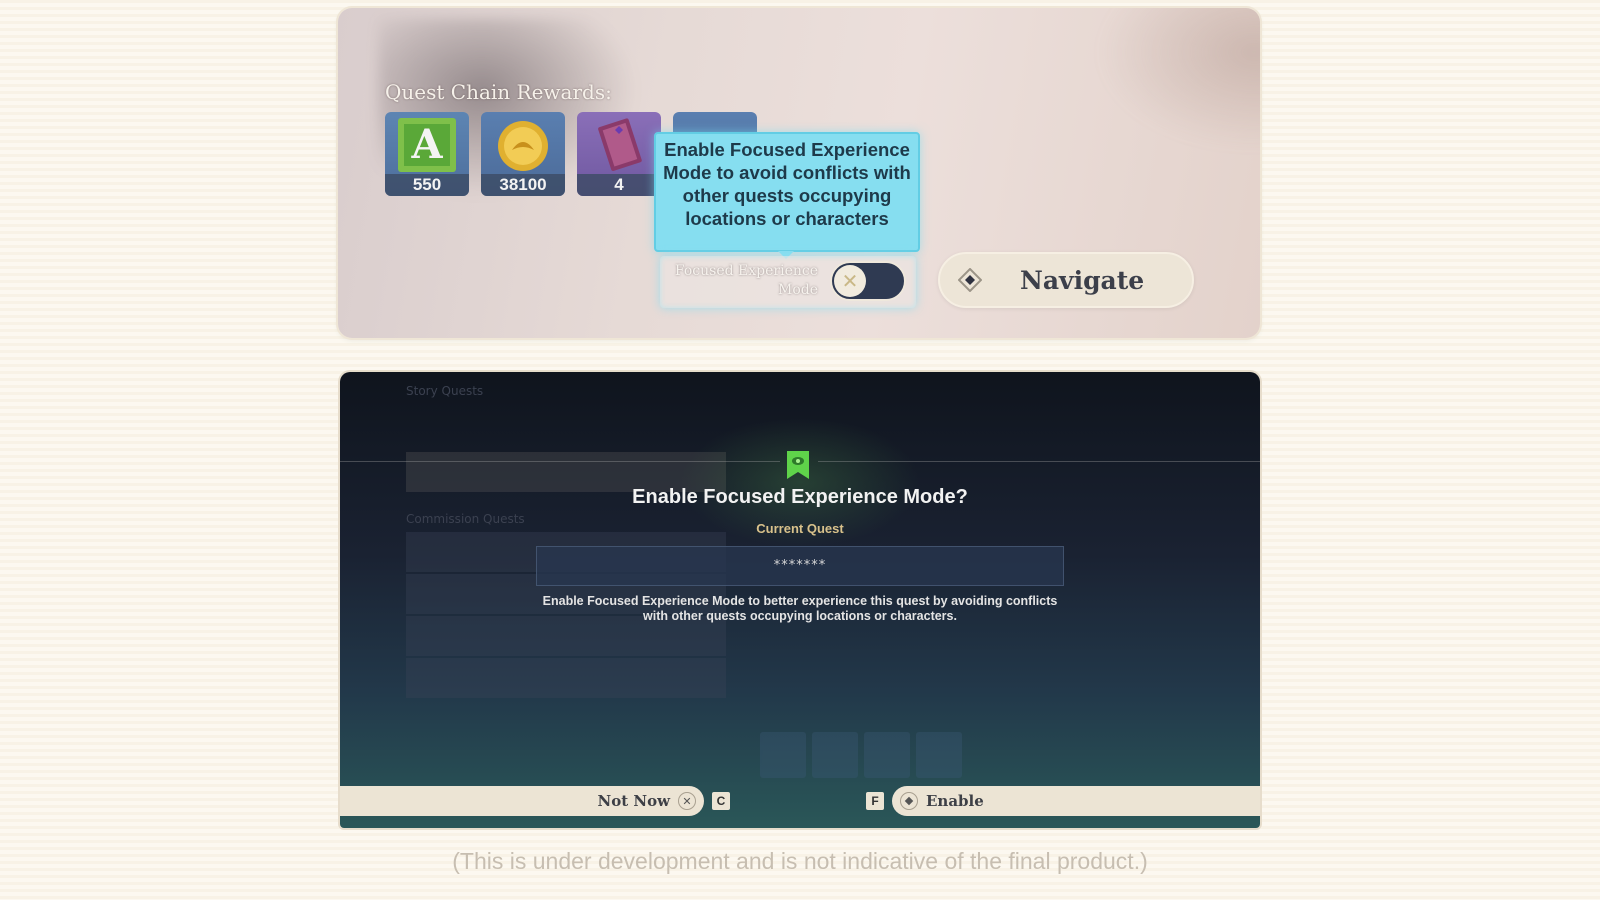  What do you see at coordinates (523, 145) in the screenshot?
I see `mora-coin-icon` at bounding box center [523, 145].